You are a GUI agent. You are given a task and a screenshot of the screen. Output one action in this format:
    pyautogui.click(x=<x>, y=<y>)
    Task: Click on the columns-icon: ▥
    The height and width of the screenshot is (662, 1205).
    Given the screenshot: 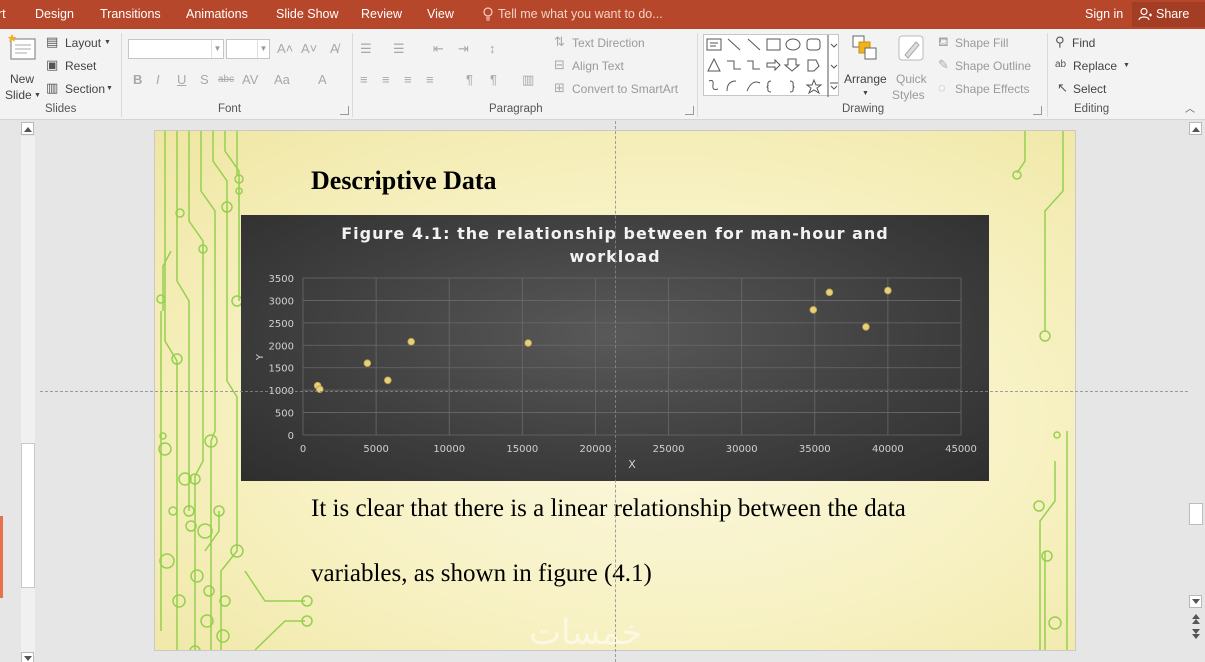 What is the action you would take?
    pyautogui.click(x=528, y=80)
    